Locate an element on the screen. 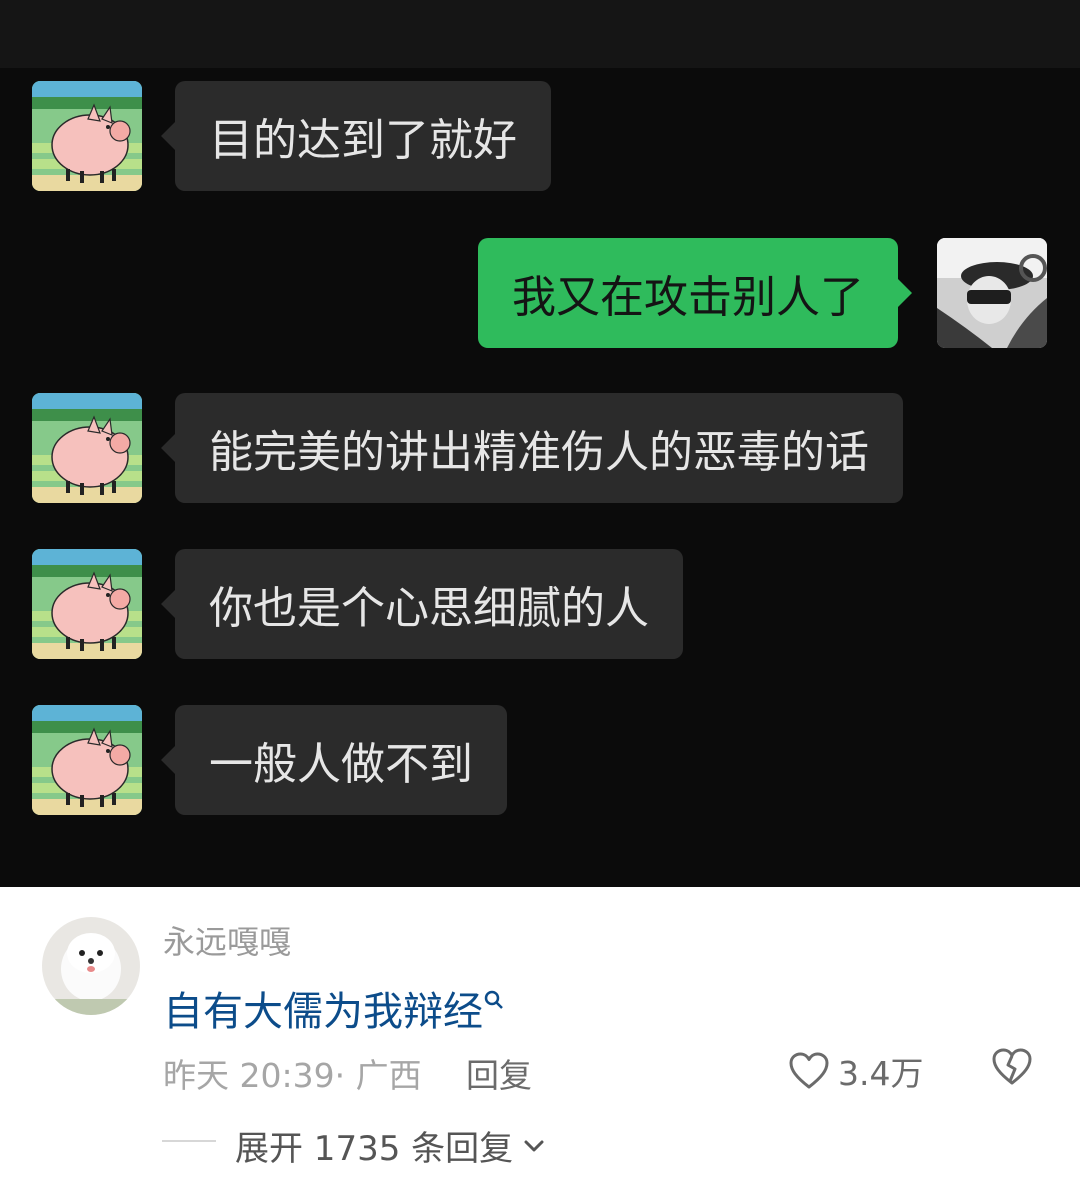 This screenshot has height=1204, width=1080. comment-meta: 昨天 20:39· 广西 is located at coordinates (292, 1073).